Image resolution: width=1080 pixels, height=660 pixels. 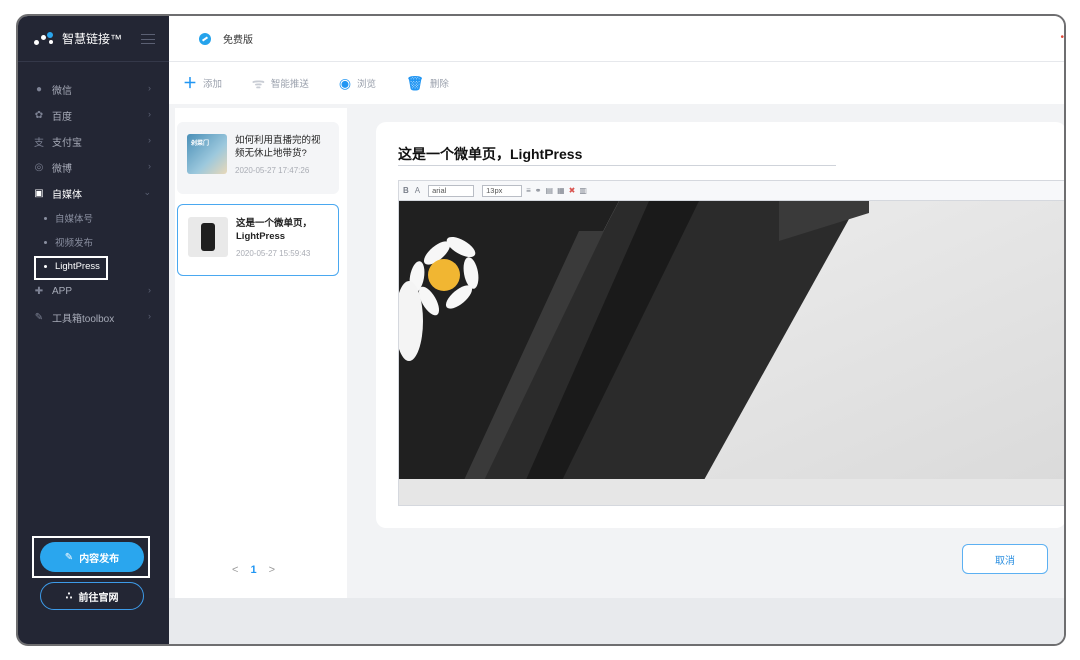 What do you see at coordinates (617, 155) in the screenshot?
I see `article-title-input: 这是一个微单页，LightPress` at bounding box center [617, 155].